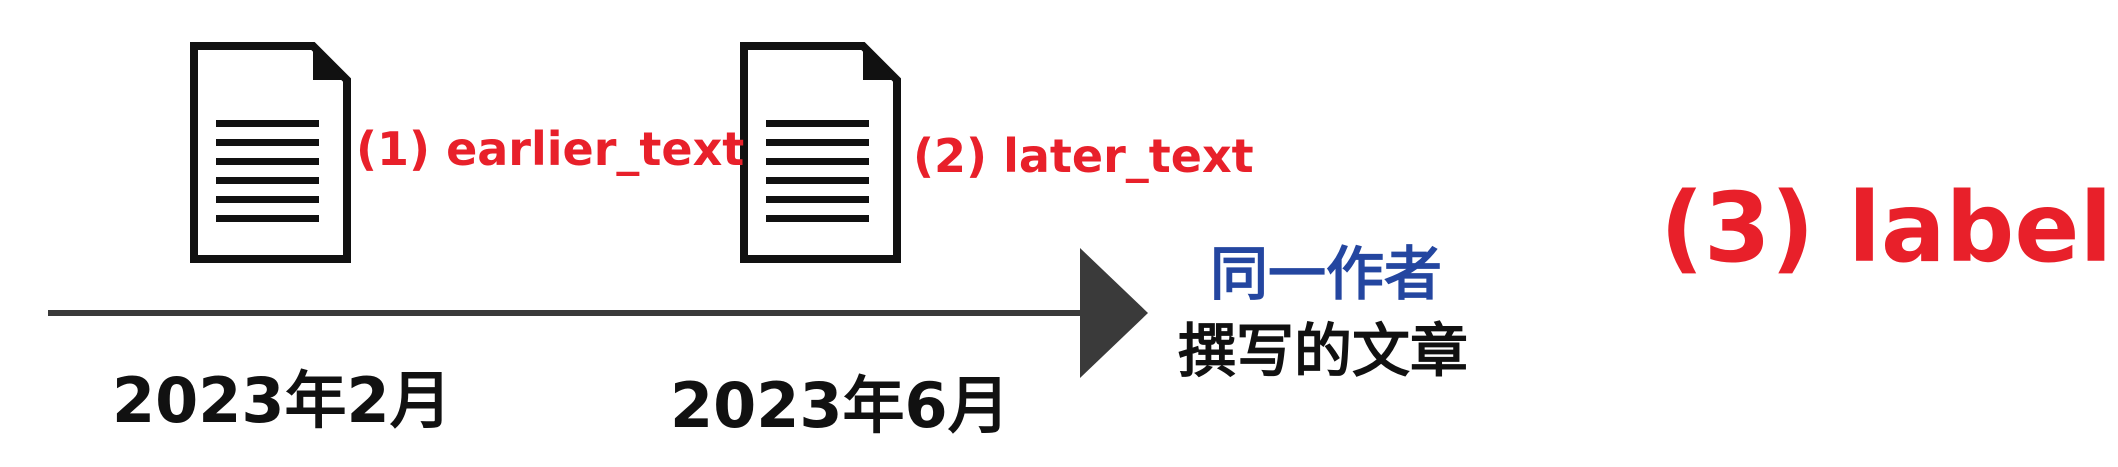  What do you see at coordinates (282, 400) in the screenshot?
I see `earlier-date: 2023年2月` at bounding box center [282, 400].